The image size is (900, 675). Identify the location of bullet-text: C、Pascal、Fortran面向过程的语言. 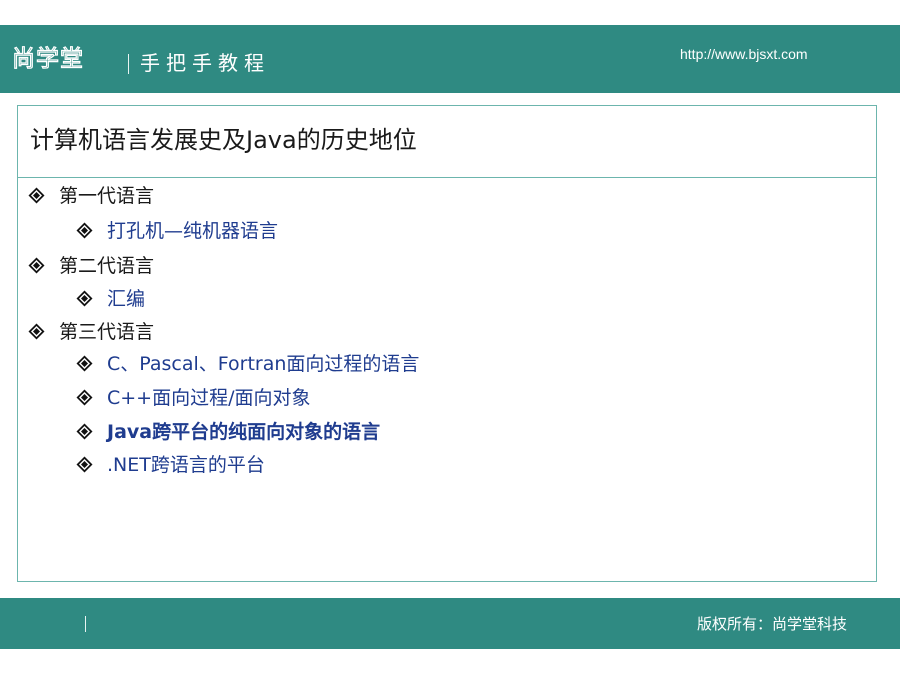
(263, 364).